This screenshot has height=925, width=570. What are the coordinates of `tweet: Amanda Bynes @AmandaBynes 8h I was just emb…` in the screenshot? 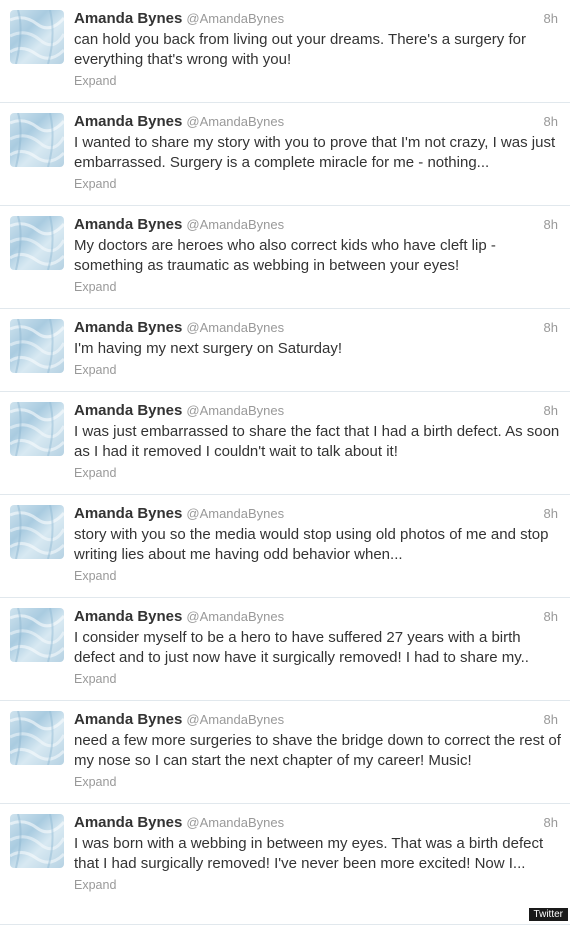 It's located at (285, 443).